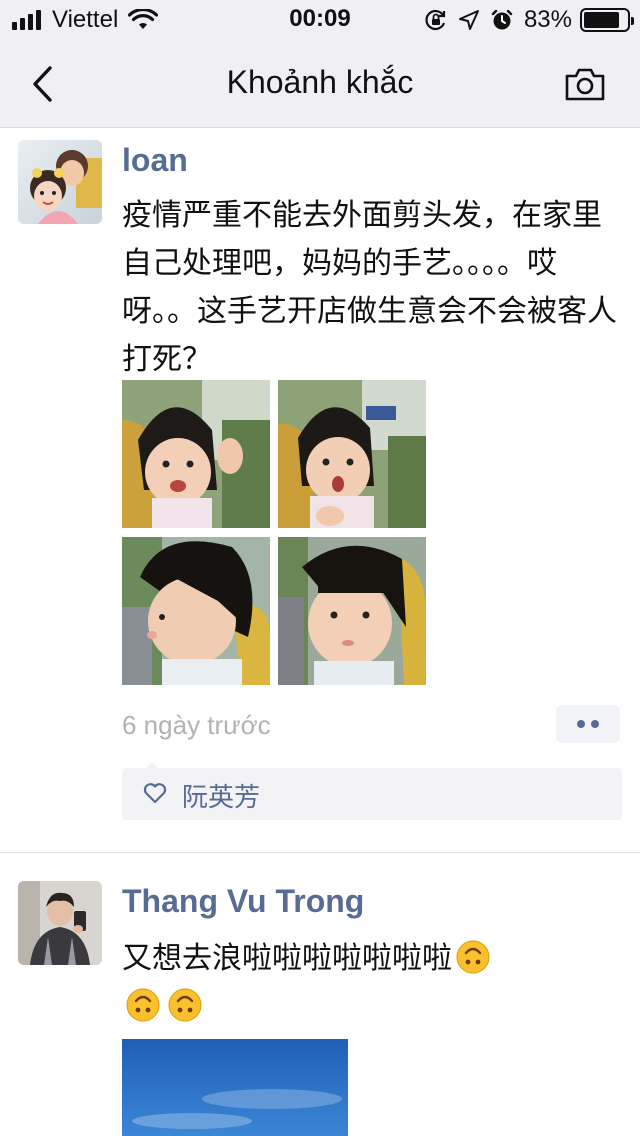 The height and width of the screenshot is (1136, 640). I want to click on heart-icon, so click(155, 793).